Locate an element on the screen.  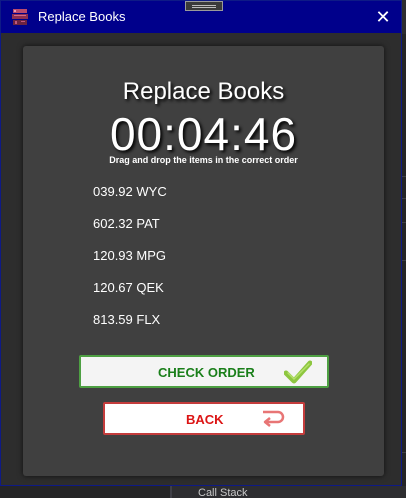
book-item: 039.92 WYC is located at coordinates (130, 200).